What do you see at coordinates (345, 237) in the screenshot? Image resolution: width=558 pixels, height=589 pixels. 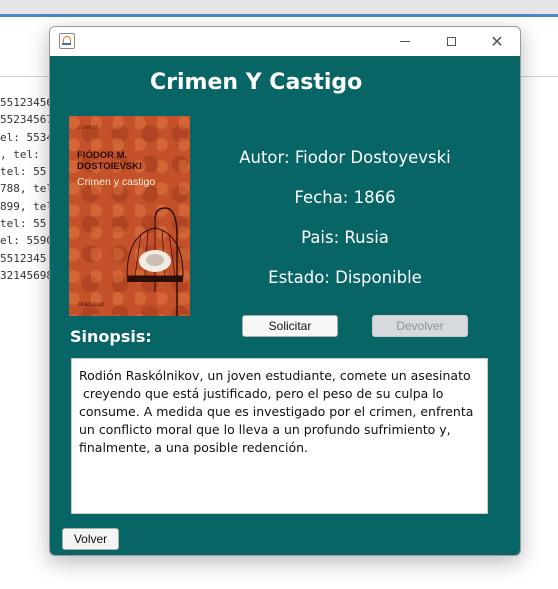 I see `country-label: Pais: Rusia` at bounding box center [345, 237].